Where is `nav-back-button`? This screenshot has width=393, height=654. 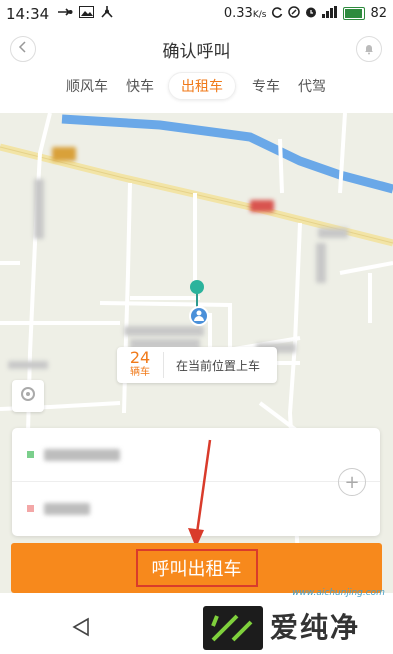 nav-back-button is located at coordinates (81, 629).